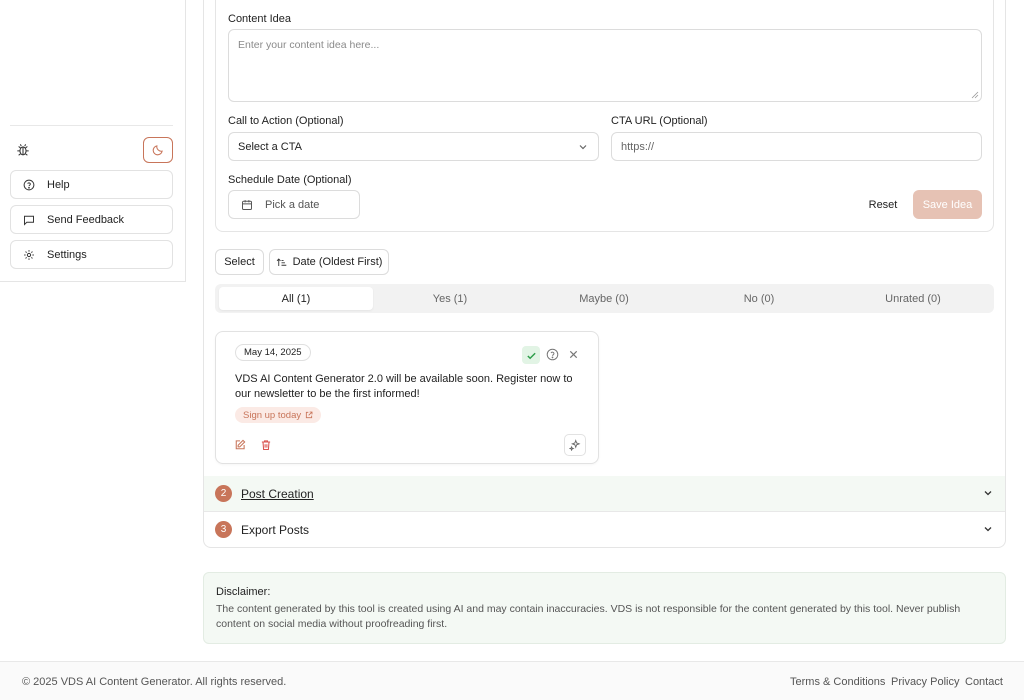 The width and height of the screenshot is (1024, 700). What do you see at coordinates (91, 254) in the screenshot?
I see `settings-button: Settings` at bounding box center [91, 254].